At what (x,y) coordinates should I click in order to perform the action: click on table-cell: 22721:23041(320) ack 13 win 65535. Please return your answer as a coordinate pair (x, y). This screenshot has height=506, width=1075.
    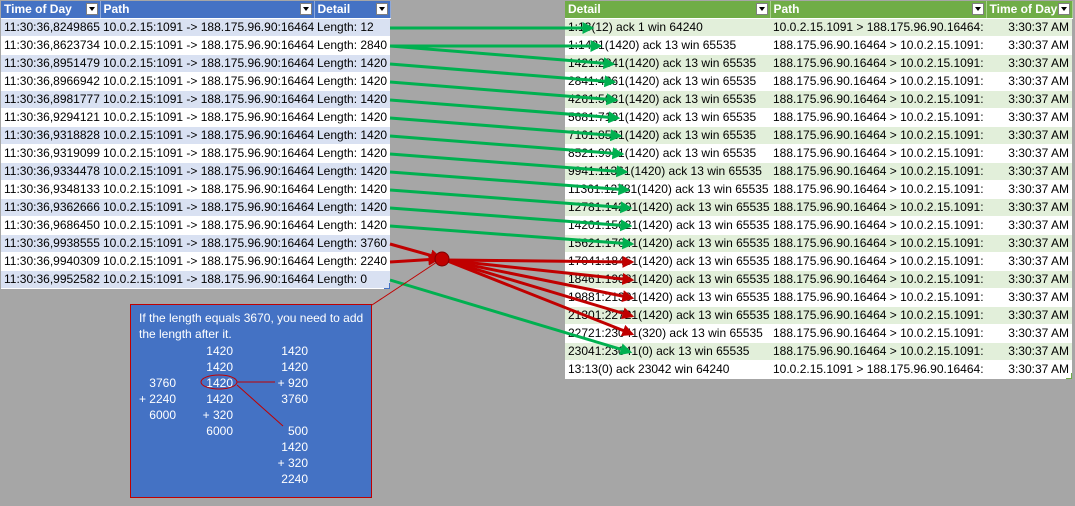
    Looking at the image, I should click on (667, 333).